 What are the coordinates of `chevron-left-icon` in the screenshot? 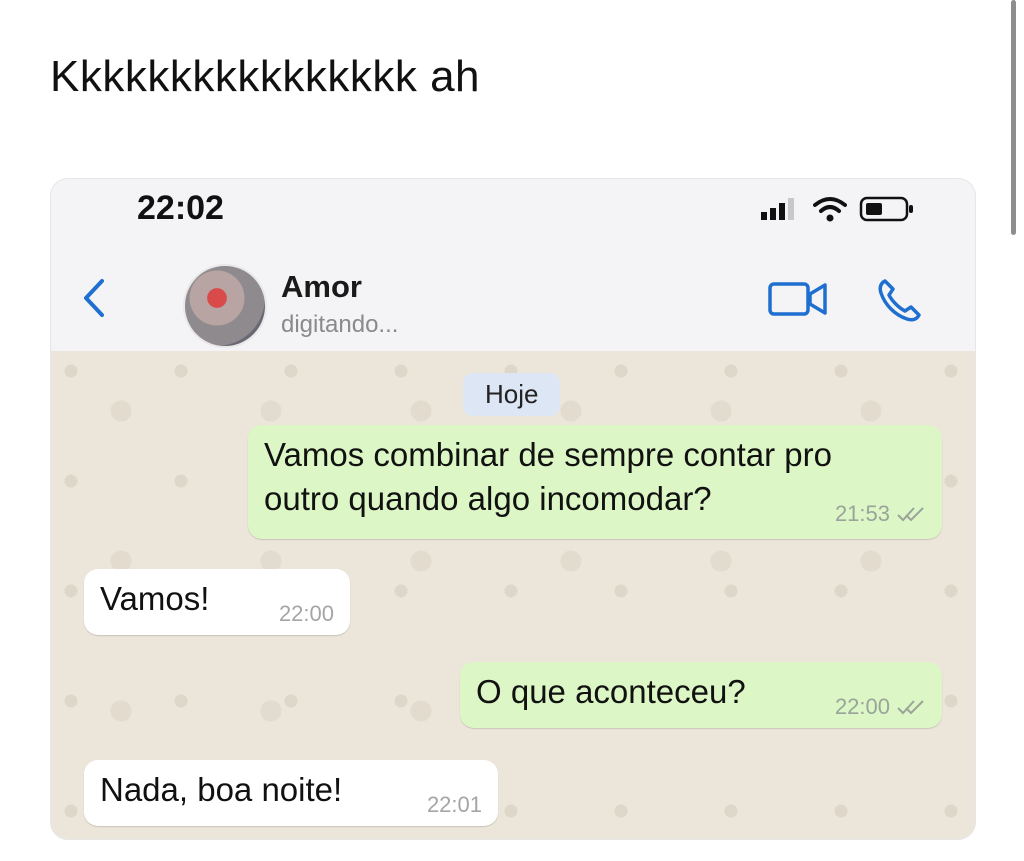 It's located at (94, 298).